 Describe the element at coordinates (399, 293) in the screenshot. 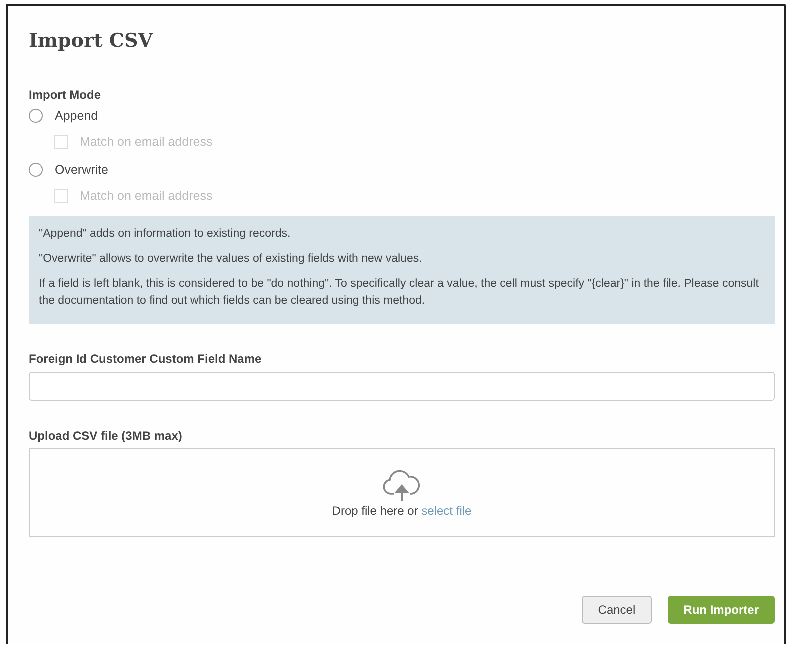

I see `info-text: If a field is left blank, this is considered to be "do nothing". To specifically clear a value, the cell must specify "{clear}" in the file. Please consult the documentation to find out which fields can be cleared using this method.` at that location.